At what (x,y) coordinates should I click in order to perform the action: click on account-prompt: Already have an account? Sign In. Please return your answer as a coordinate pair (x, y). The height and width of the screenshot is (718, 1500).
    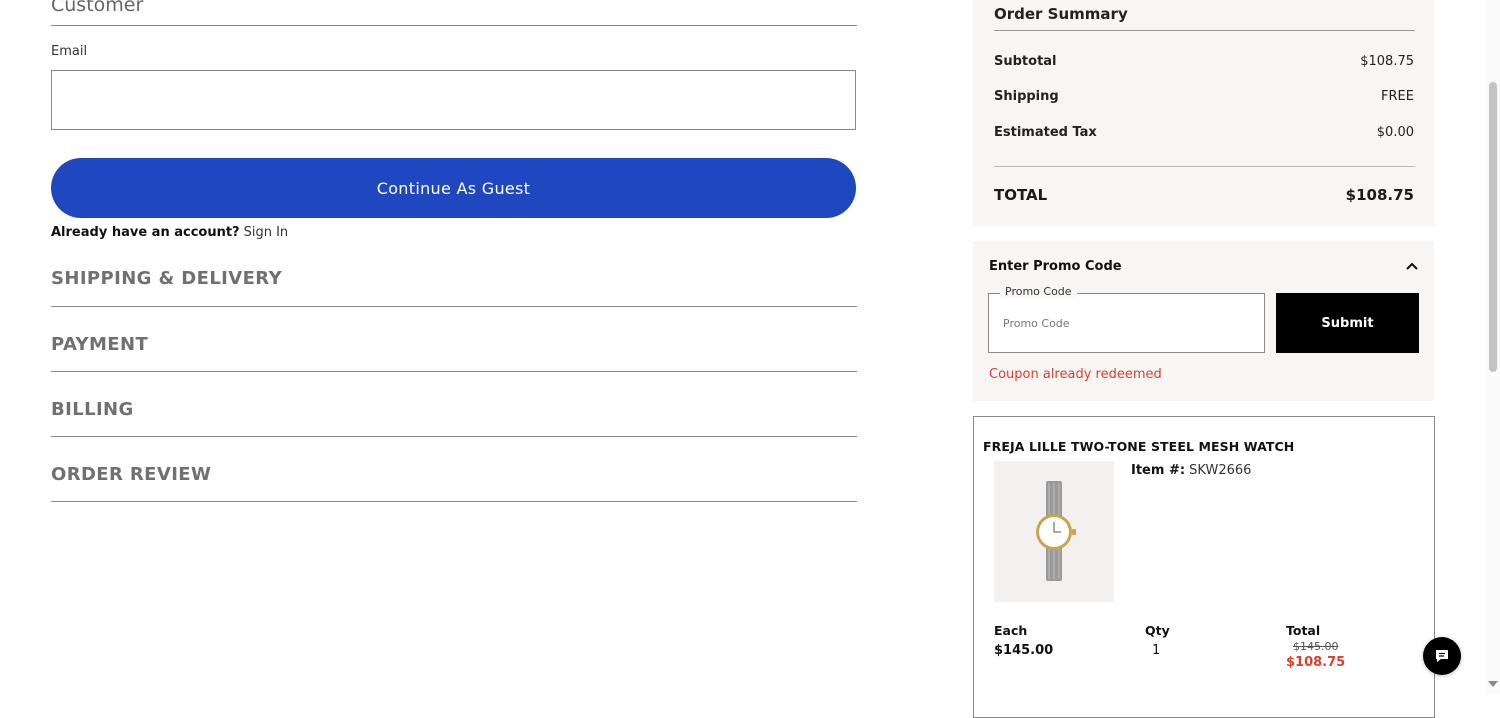
    Looking at the image, I should click on (169, 232).